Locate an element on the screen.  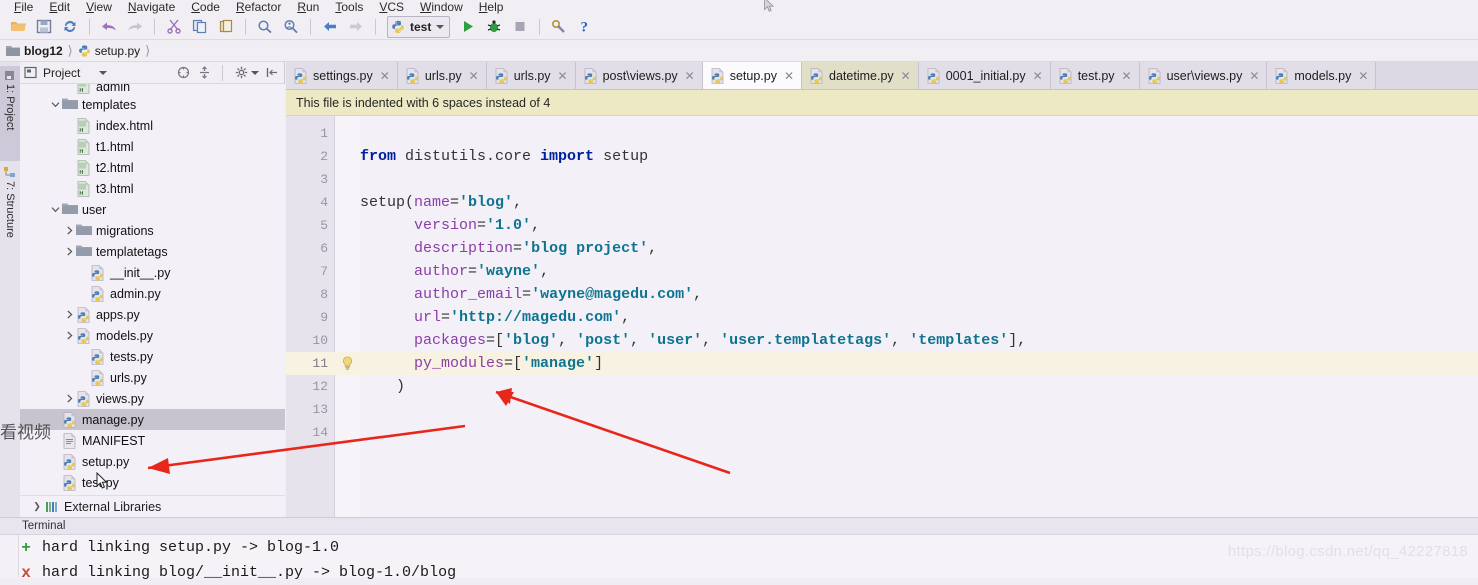
open-folder-icon is located at coordinates (18, 27).